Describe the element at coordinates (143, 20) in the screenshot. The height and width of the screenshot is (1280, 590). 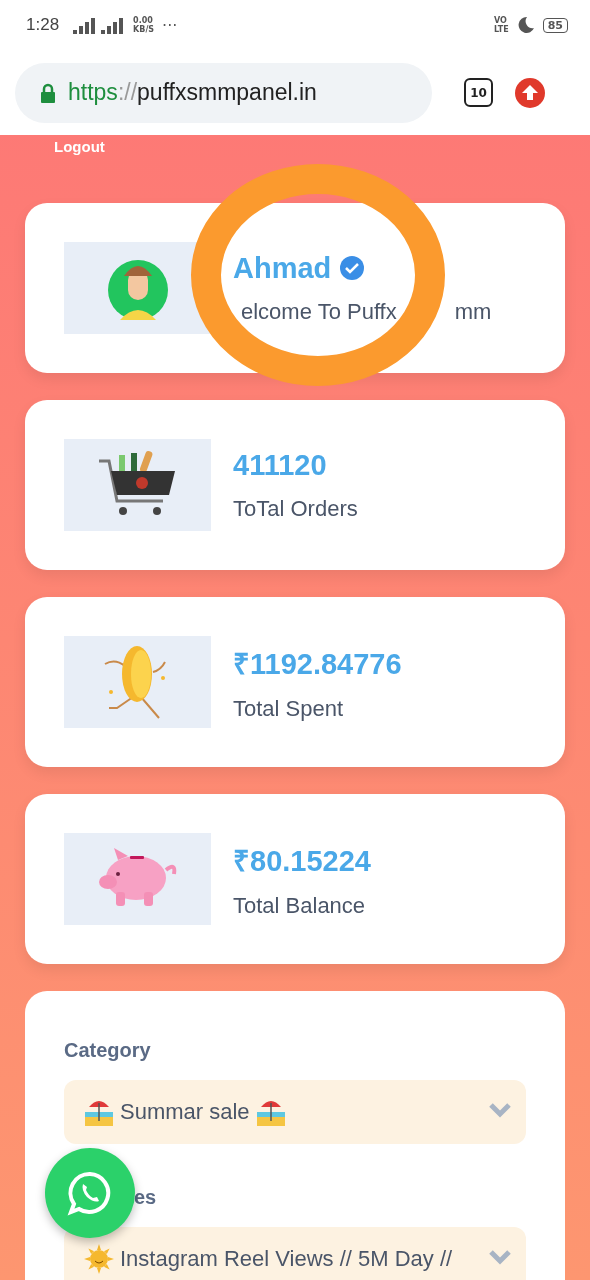
I see `network-speed: 0.00` at that location.